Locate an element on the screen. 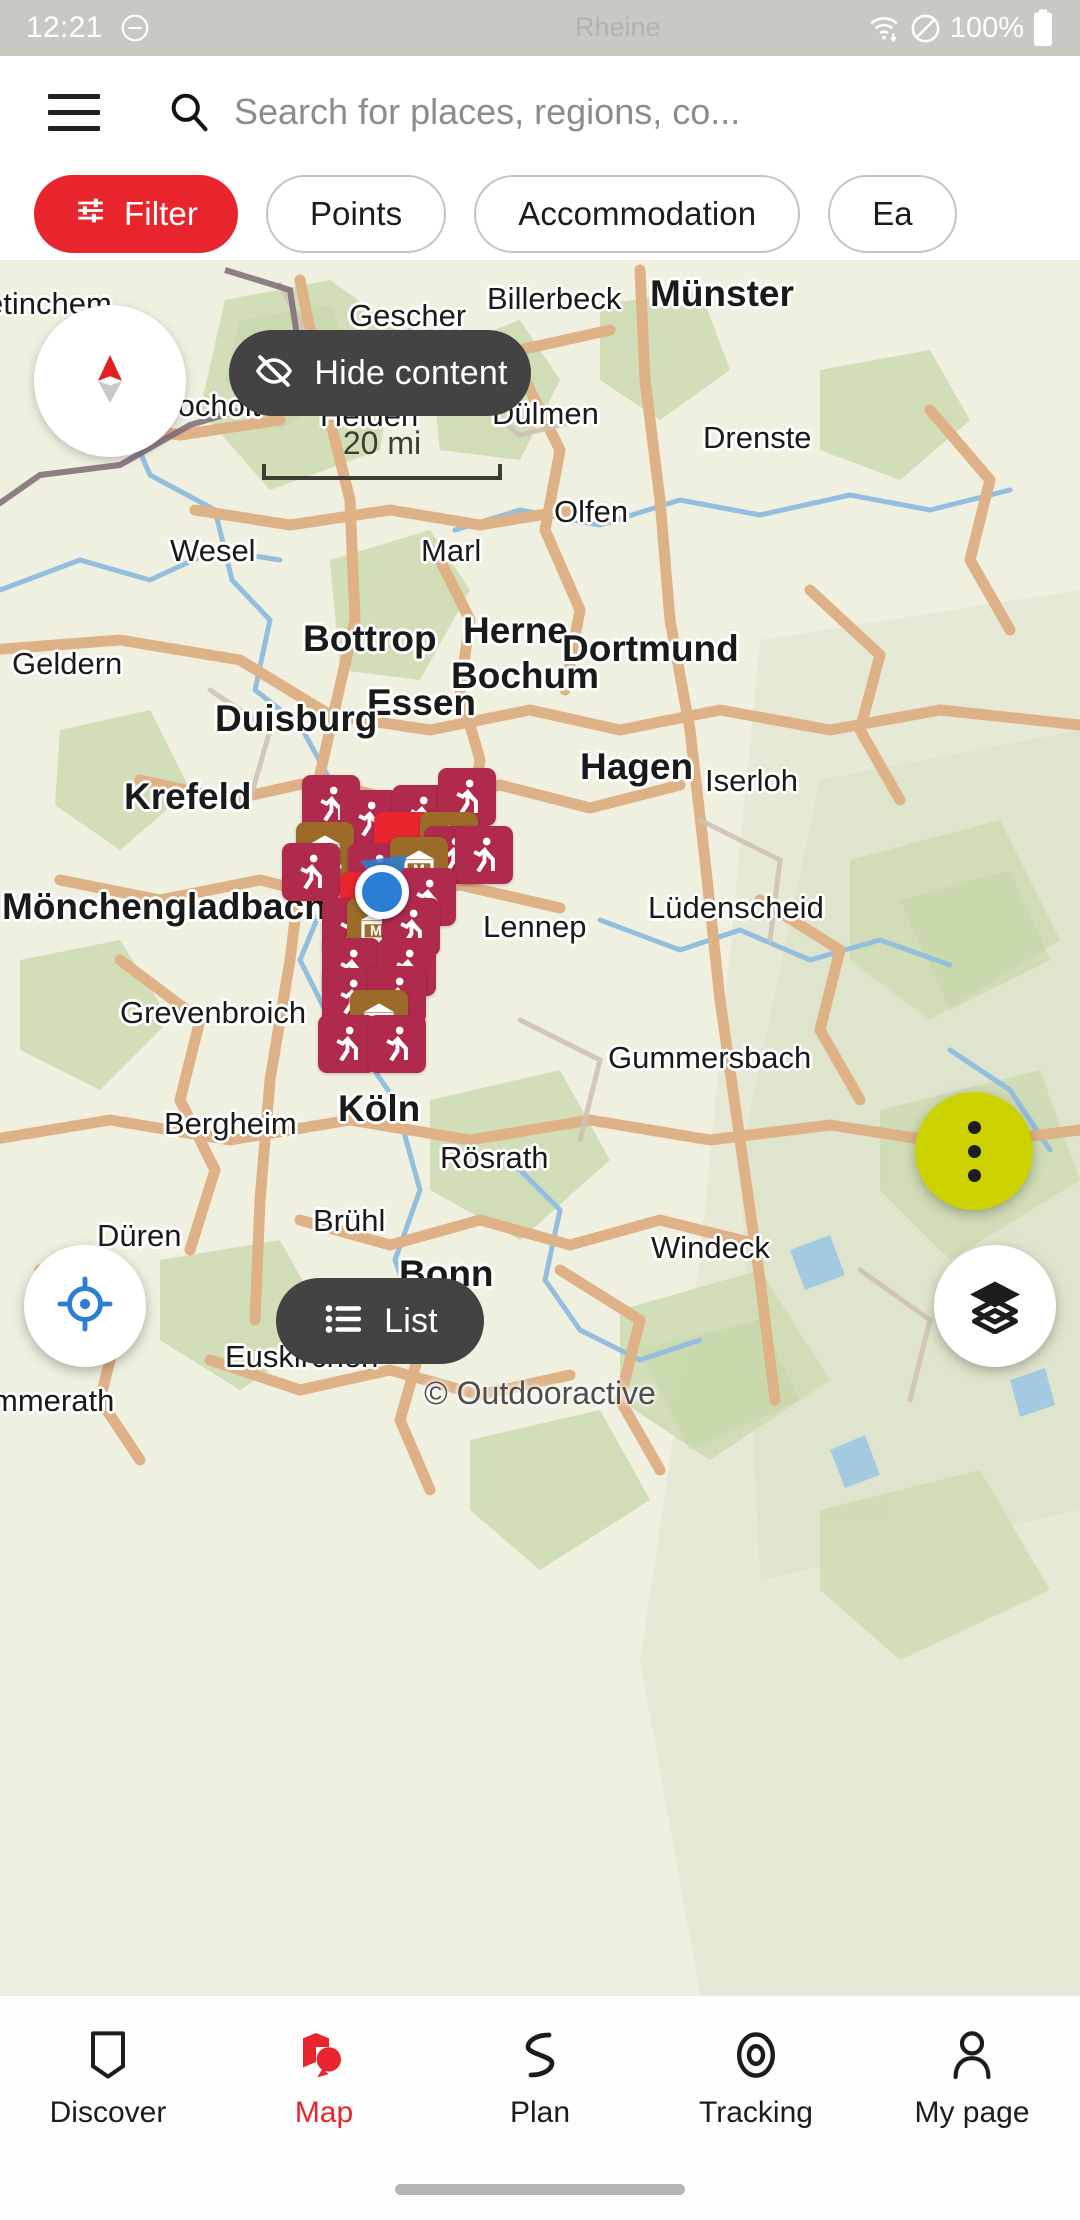 The width and height of the screenshot is (1080, 2220). search-header: Filter Points Accommodation Ea is located at coordinates (540, 158).